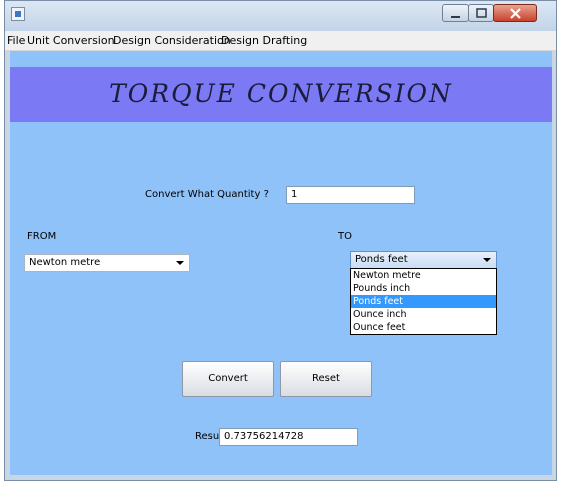  I want to click on maximize-icon, so click(481, 13).